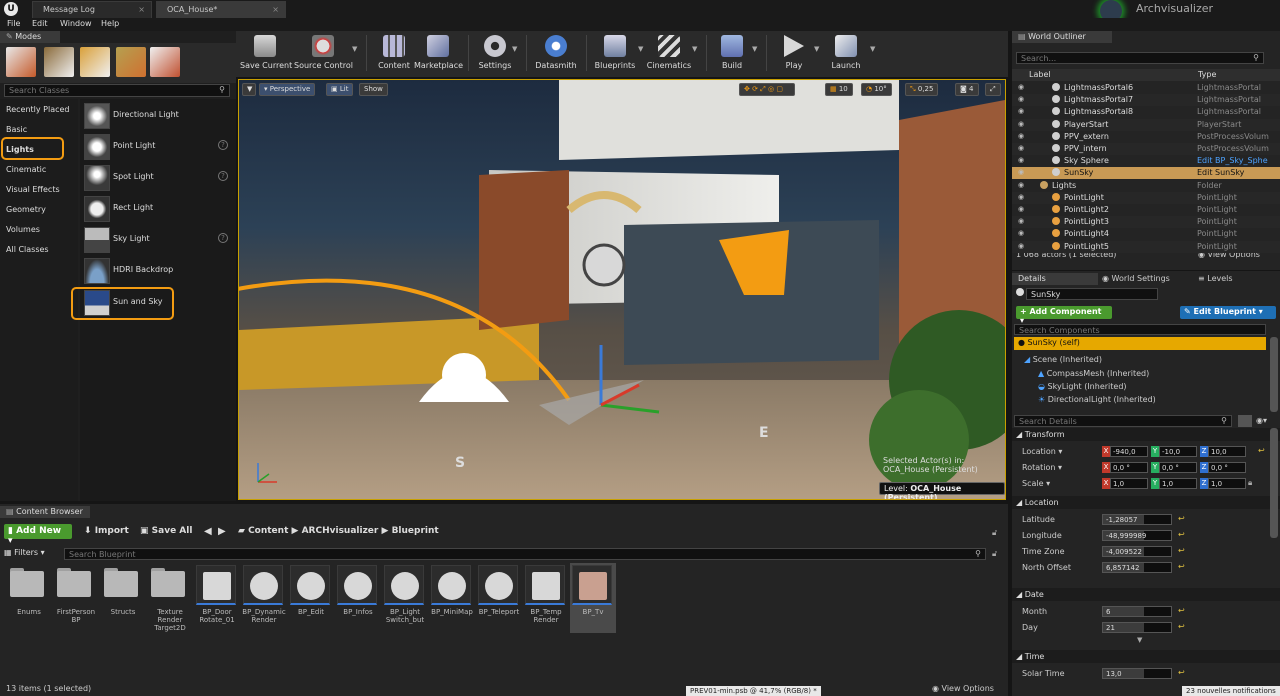  I want to click on breadcrumb-content: Content, so click(268, 531).